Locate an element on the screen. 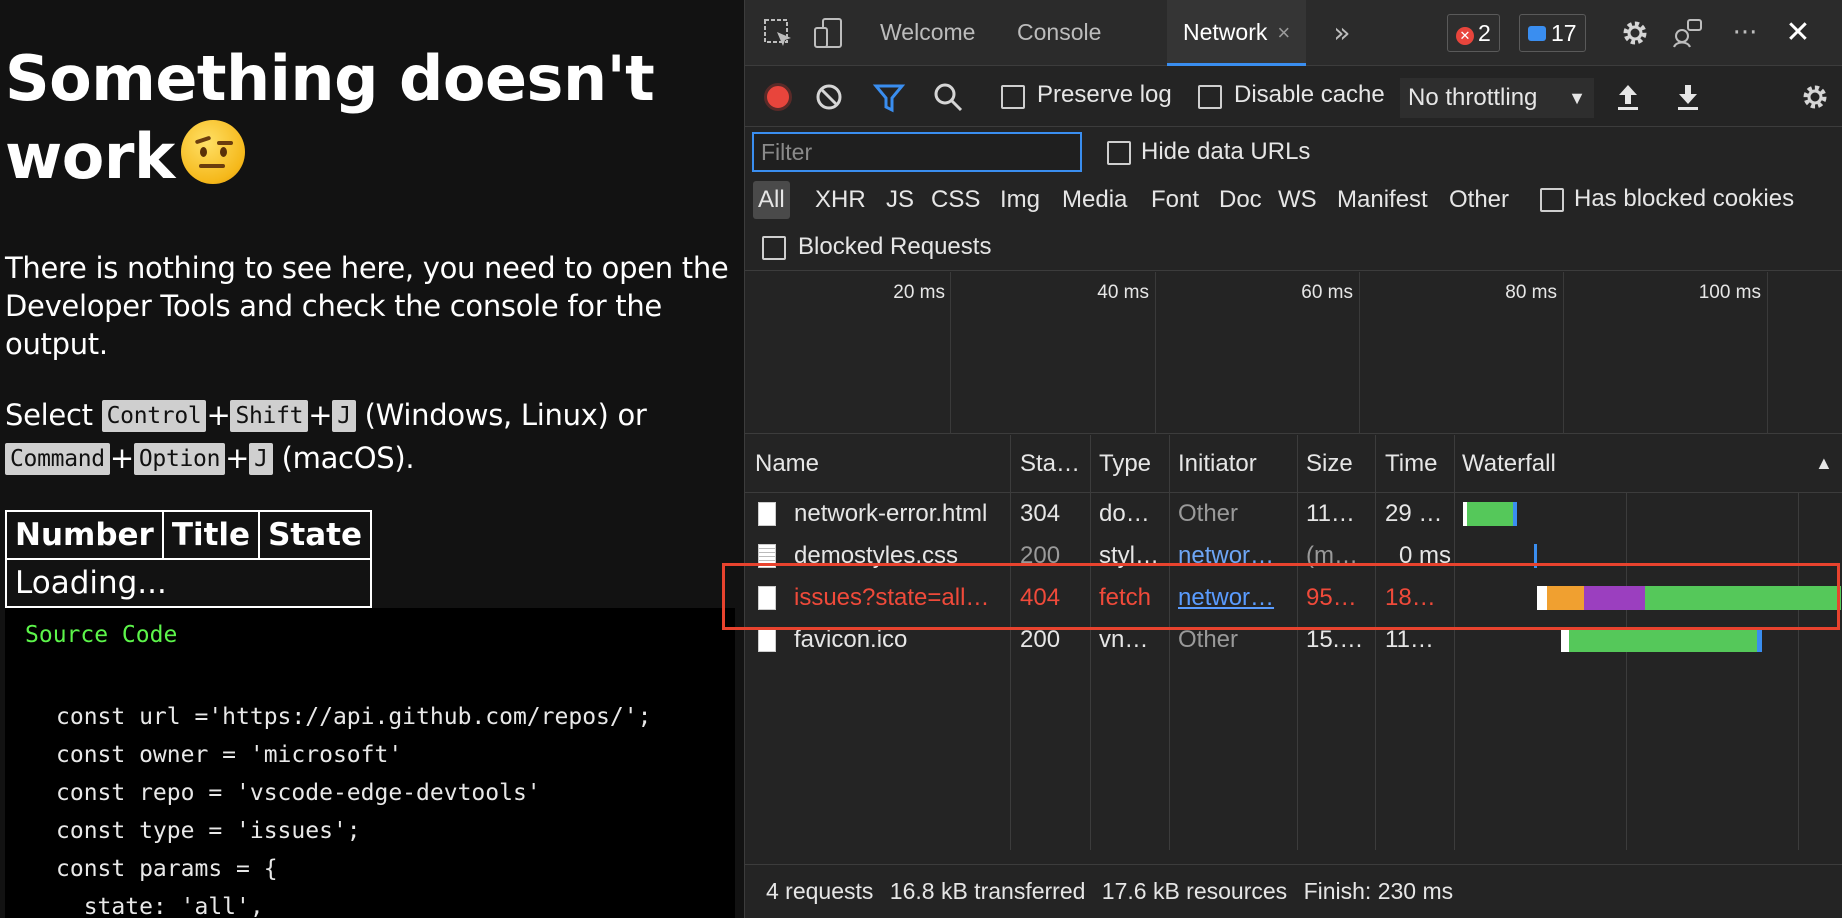 Image resolution: width=1842 pixels, height=918 pixels. inspect-icon is located at coordinates (778, 33).